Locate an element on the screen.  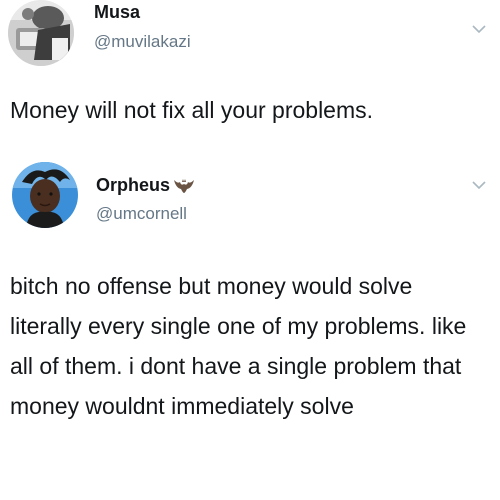
display-name-label: Orpheus is located at coordinates (133, 185).